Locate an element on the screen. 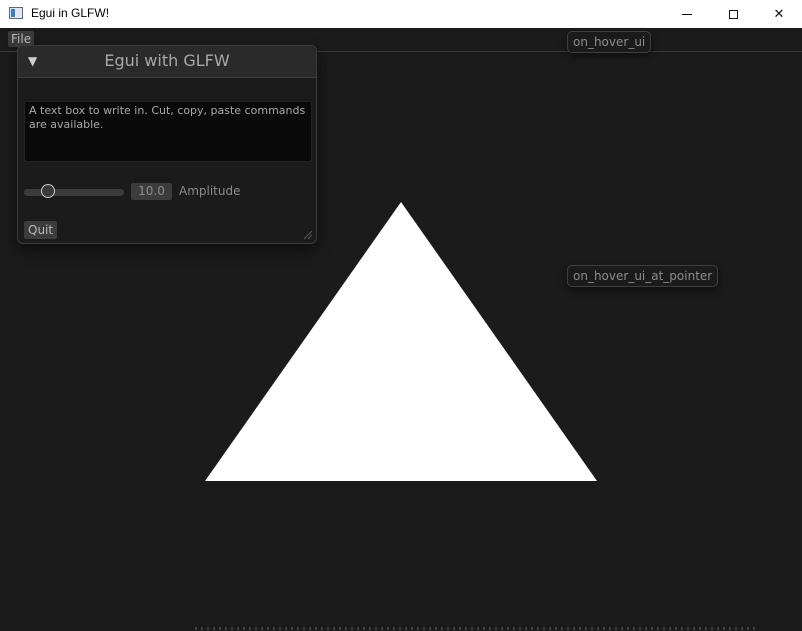  egui-window-header: ▼ Egui with GLFW is located at coordinates (167, 62).